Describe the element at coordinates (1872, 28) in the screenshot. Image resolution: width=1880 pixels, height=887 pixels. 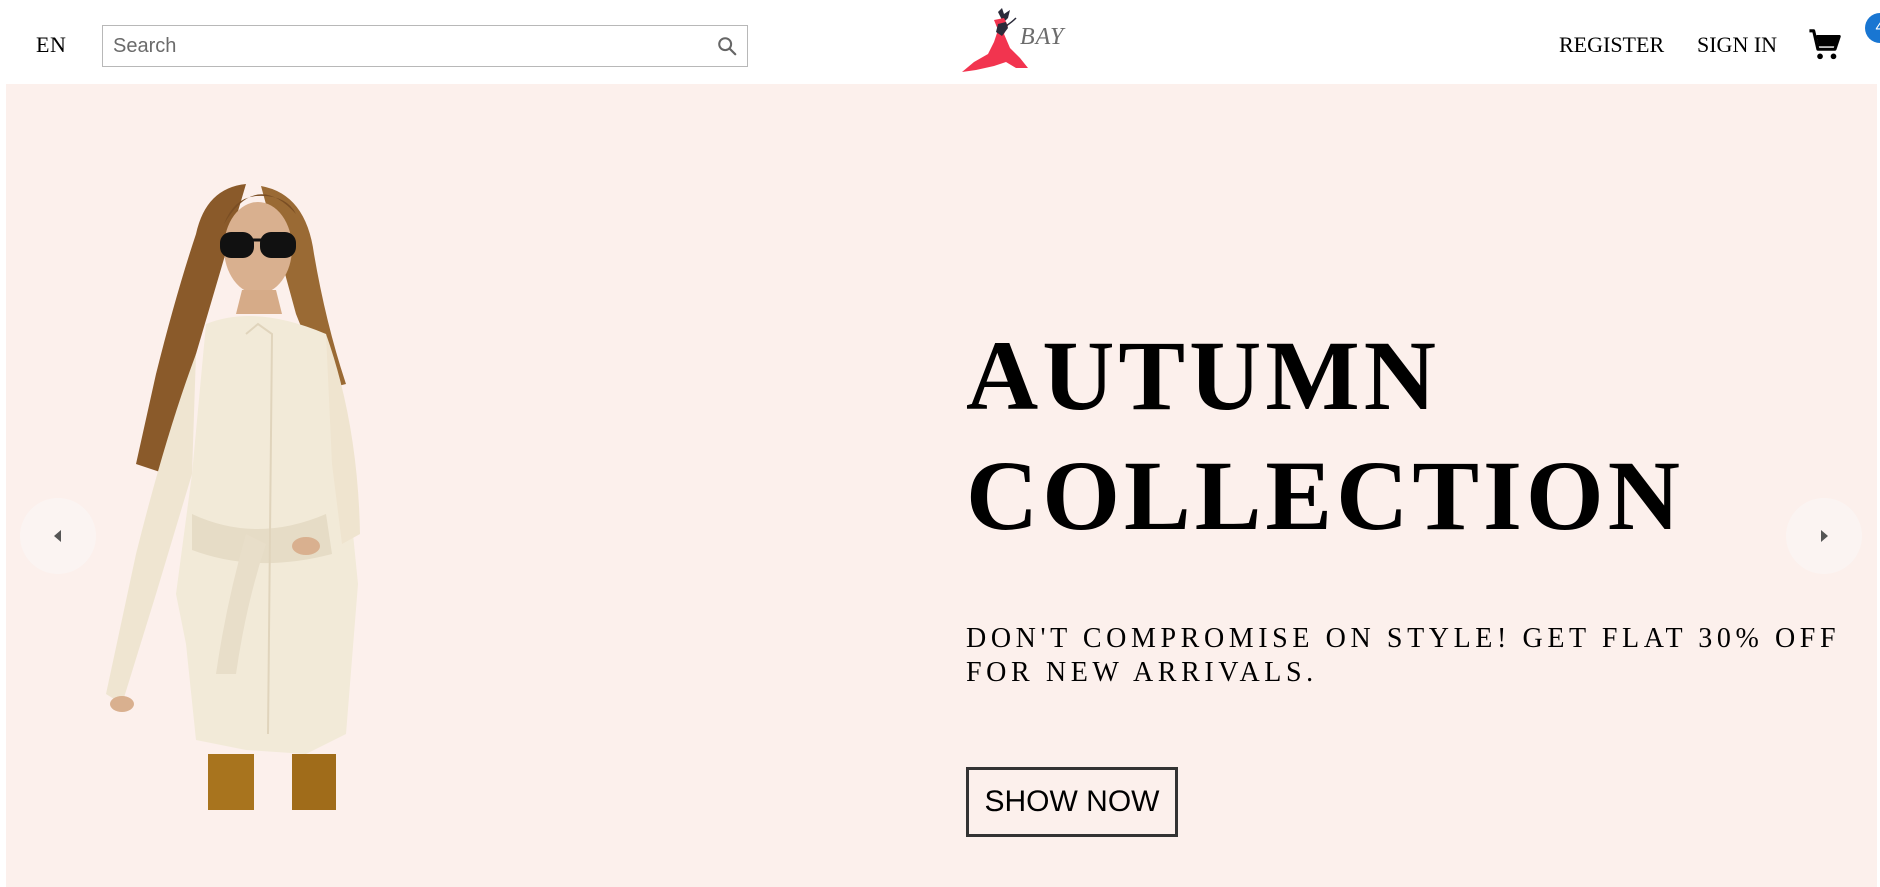
I see `cart-count-badge: 4` at that location.